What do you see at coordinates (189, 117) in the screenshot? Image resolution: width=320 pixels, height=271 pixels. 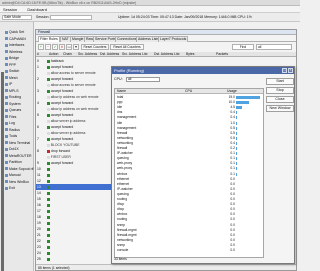 I see `profile-row: management 0.4` at bounding box center [189, 117].